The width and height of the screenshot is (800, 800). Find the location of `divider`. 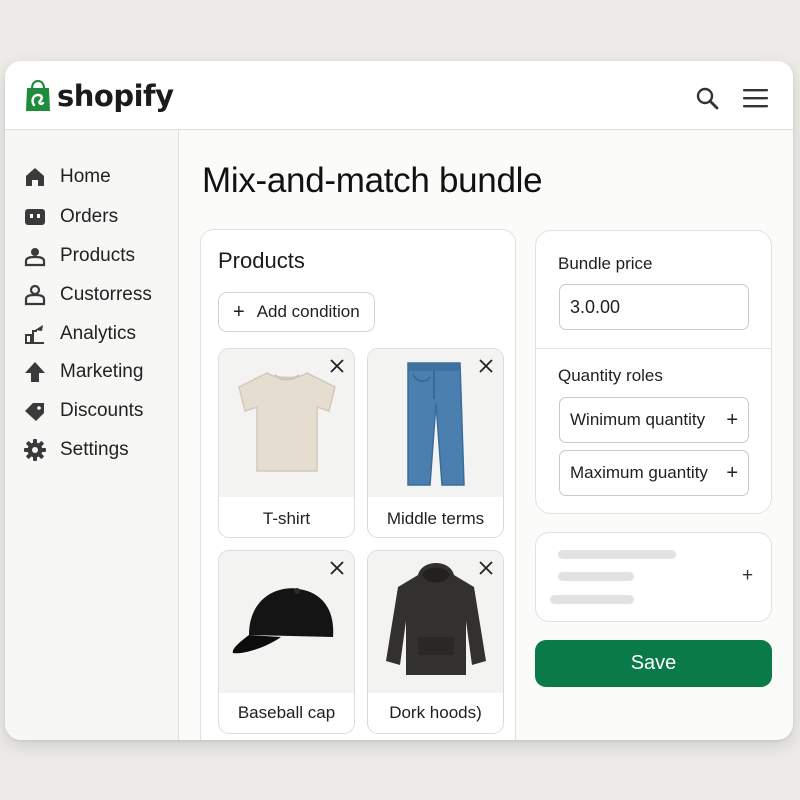

divider is located at coordinates (653, 348).